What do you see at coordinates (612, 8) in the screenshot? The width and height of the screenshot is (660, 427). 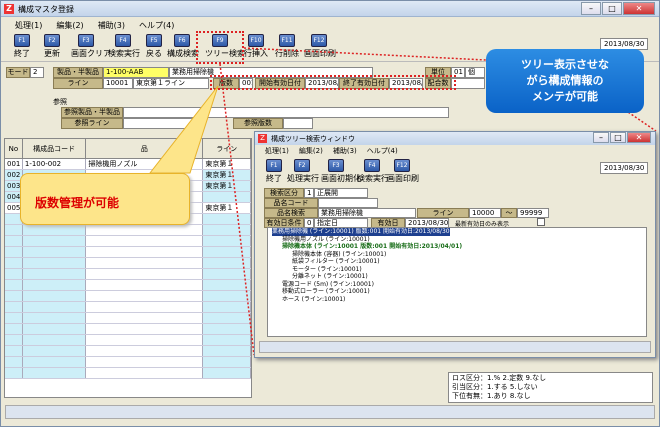 I see `maximize-button: □` at bounding box center [612, 8].